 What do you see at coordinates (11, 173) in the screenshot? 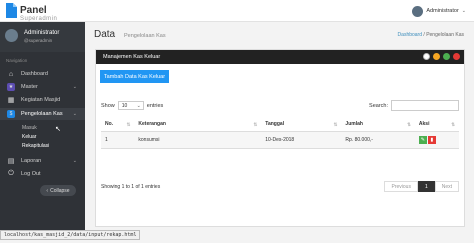
I see `power-icon: ⏻` at bounding box center [11, 173].